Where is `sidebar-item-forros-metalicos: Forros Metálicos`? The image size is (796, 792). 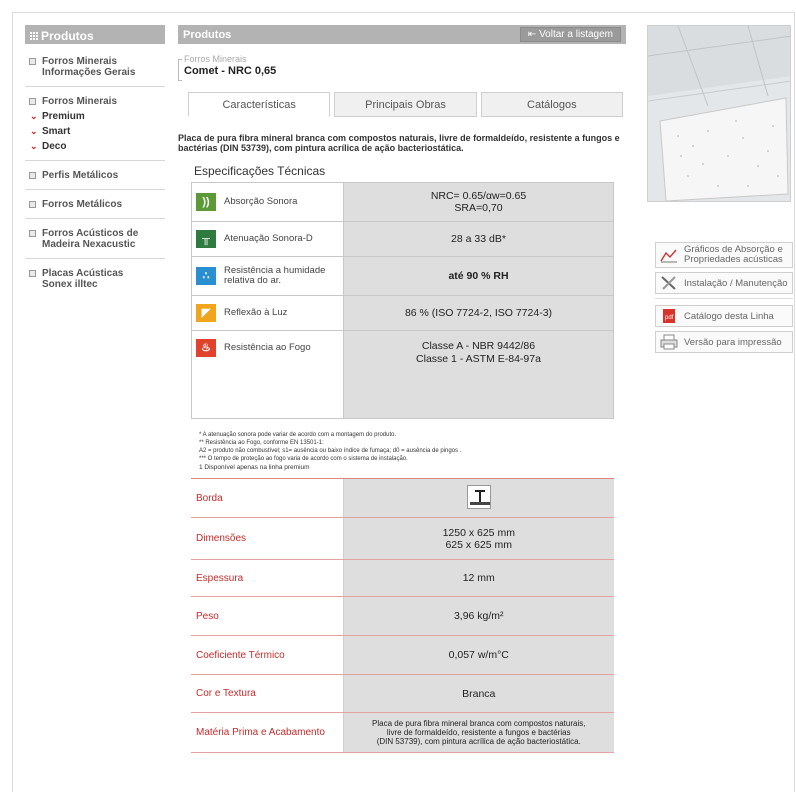 sidebar-item-forros-metalicos: Forros Metálicos is located at coordinates (95, 204).